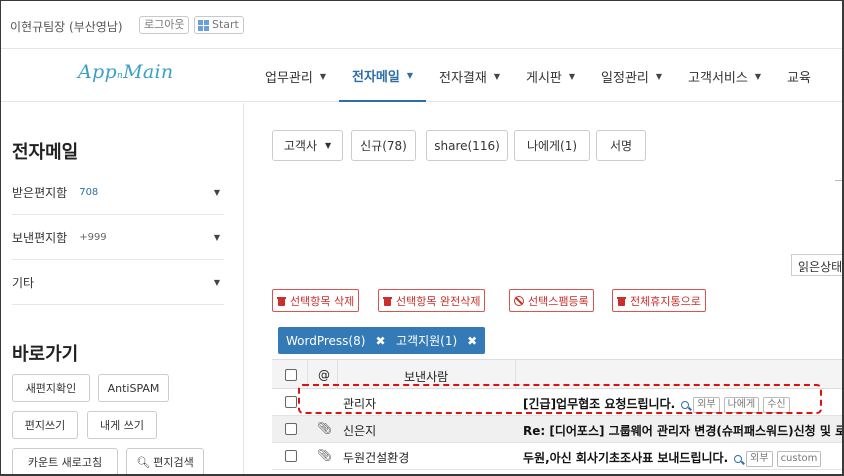 Image resolution: width=844 pixels, height=476 pixels. Describe the element at coordinates (203, 25) in the screenshot. I see `windows-icon` at that location.